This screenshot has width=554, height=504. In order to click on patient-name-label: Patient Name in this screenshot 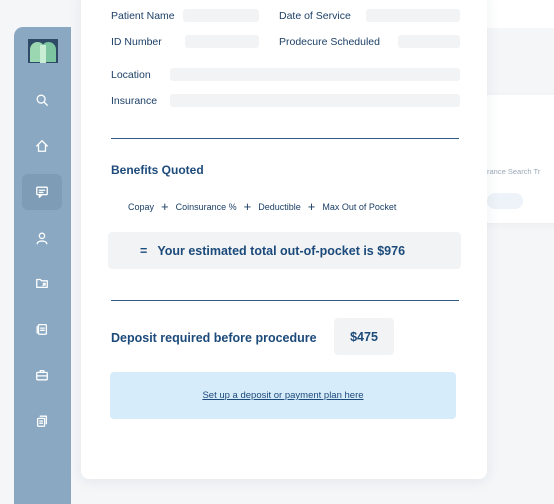, I will do `click(143, 16)`.